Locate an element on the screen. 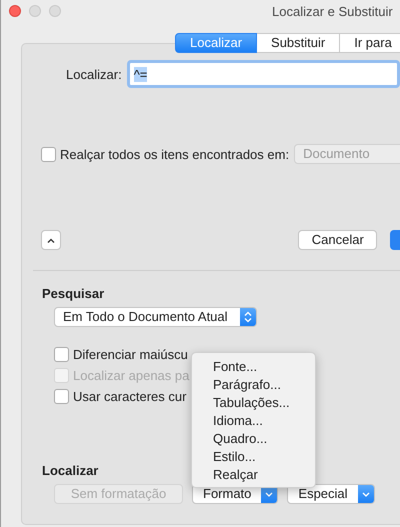 The height and width of the screenshot is (527, 400). zoom-button is located at coordinates (55, 11).